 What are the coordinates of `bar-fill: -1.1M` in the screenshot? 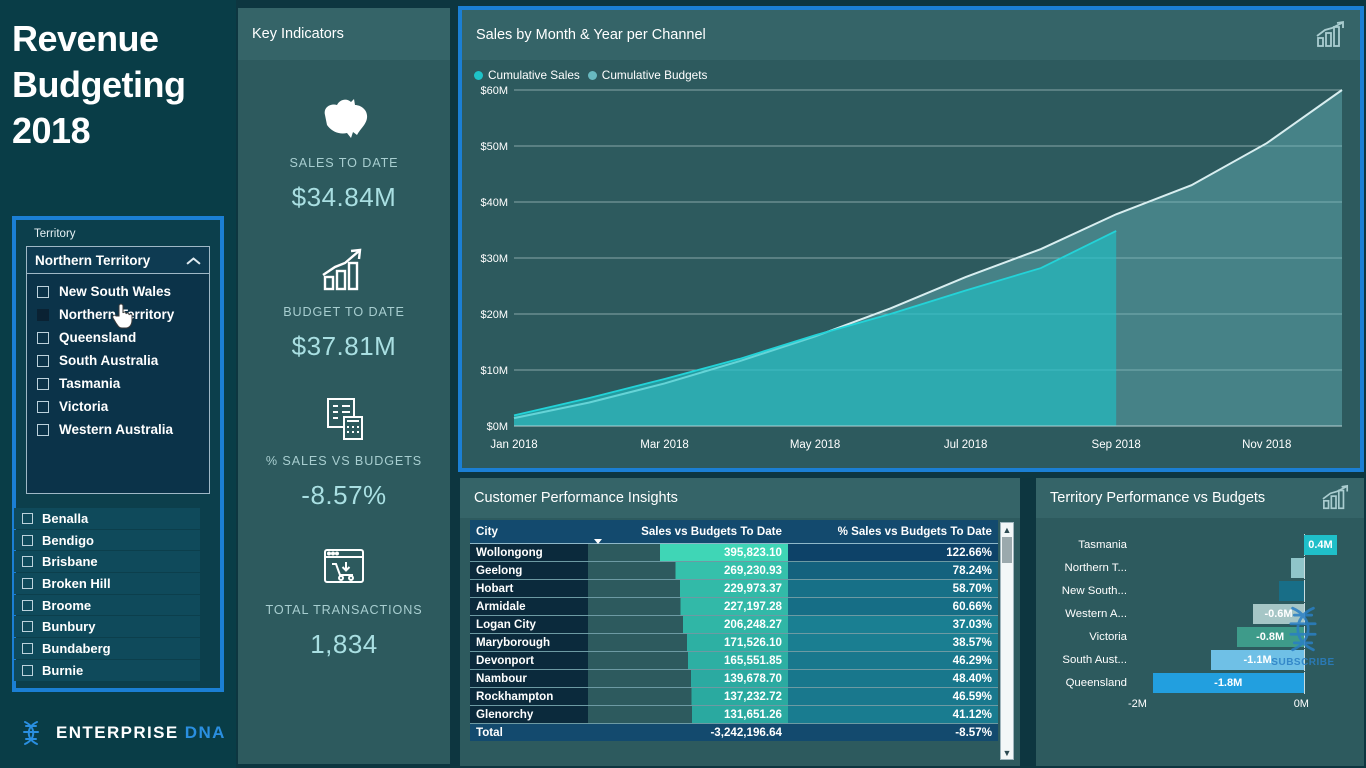 It's located at (1257, 660).